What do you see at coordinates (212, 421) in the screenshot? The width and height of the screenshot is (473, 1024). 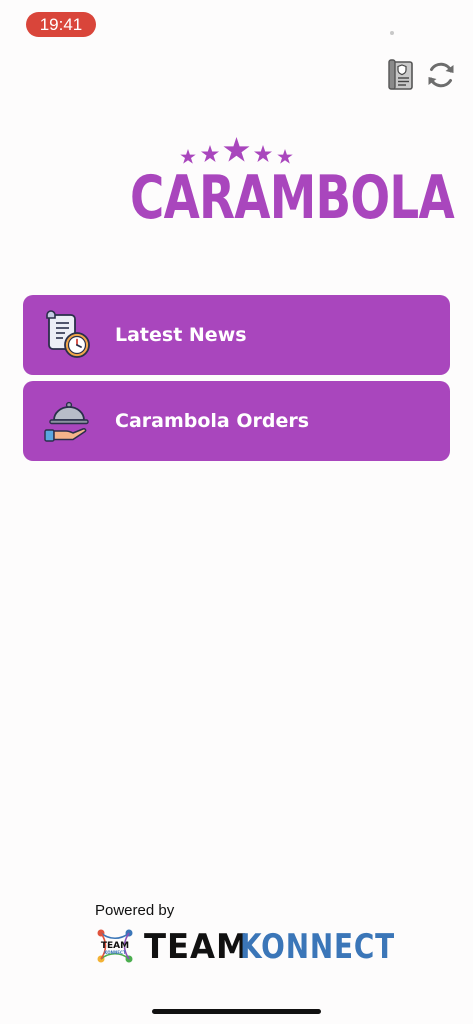 I see `carambola-orders-label: Carambola Orders` at bounding box center [212, 421].